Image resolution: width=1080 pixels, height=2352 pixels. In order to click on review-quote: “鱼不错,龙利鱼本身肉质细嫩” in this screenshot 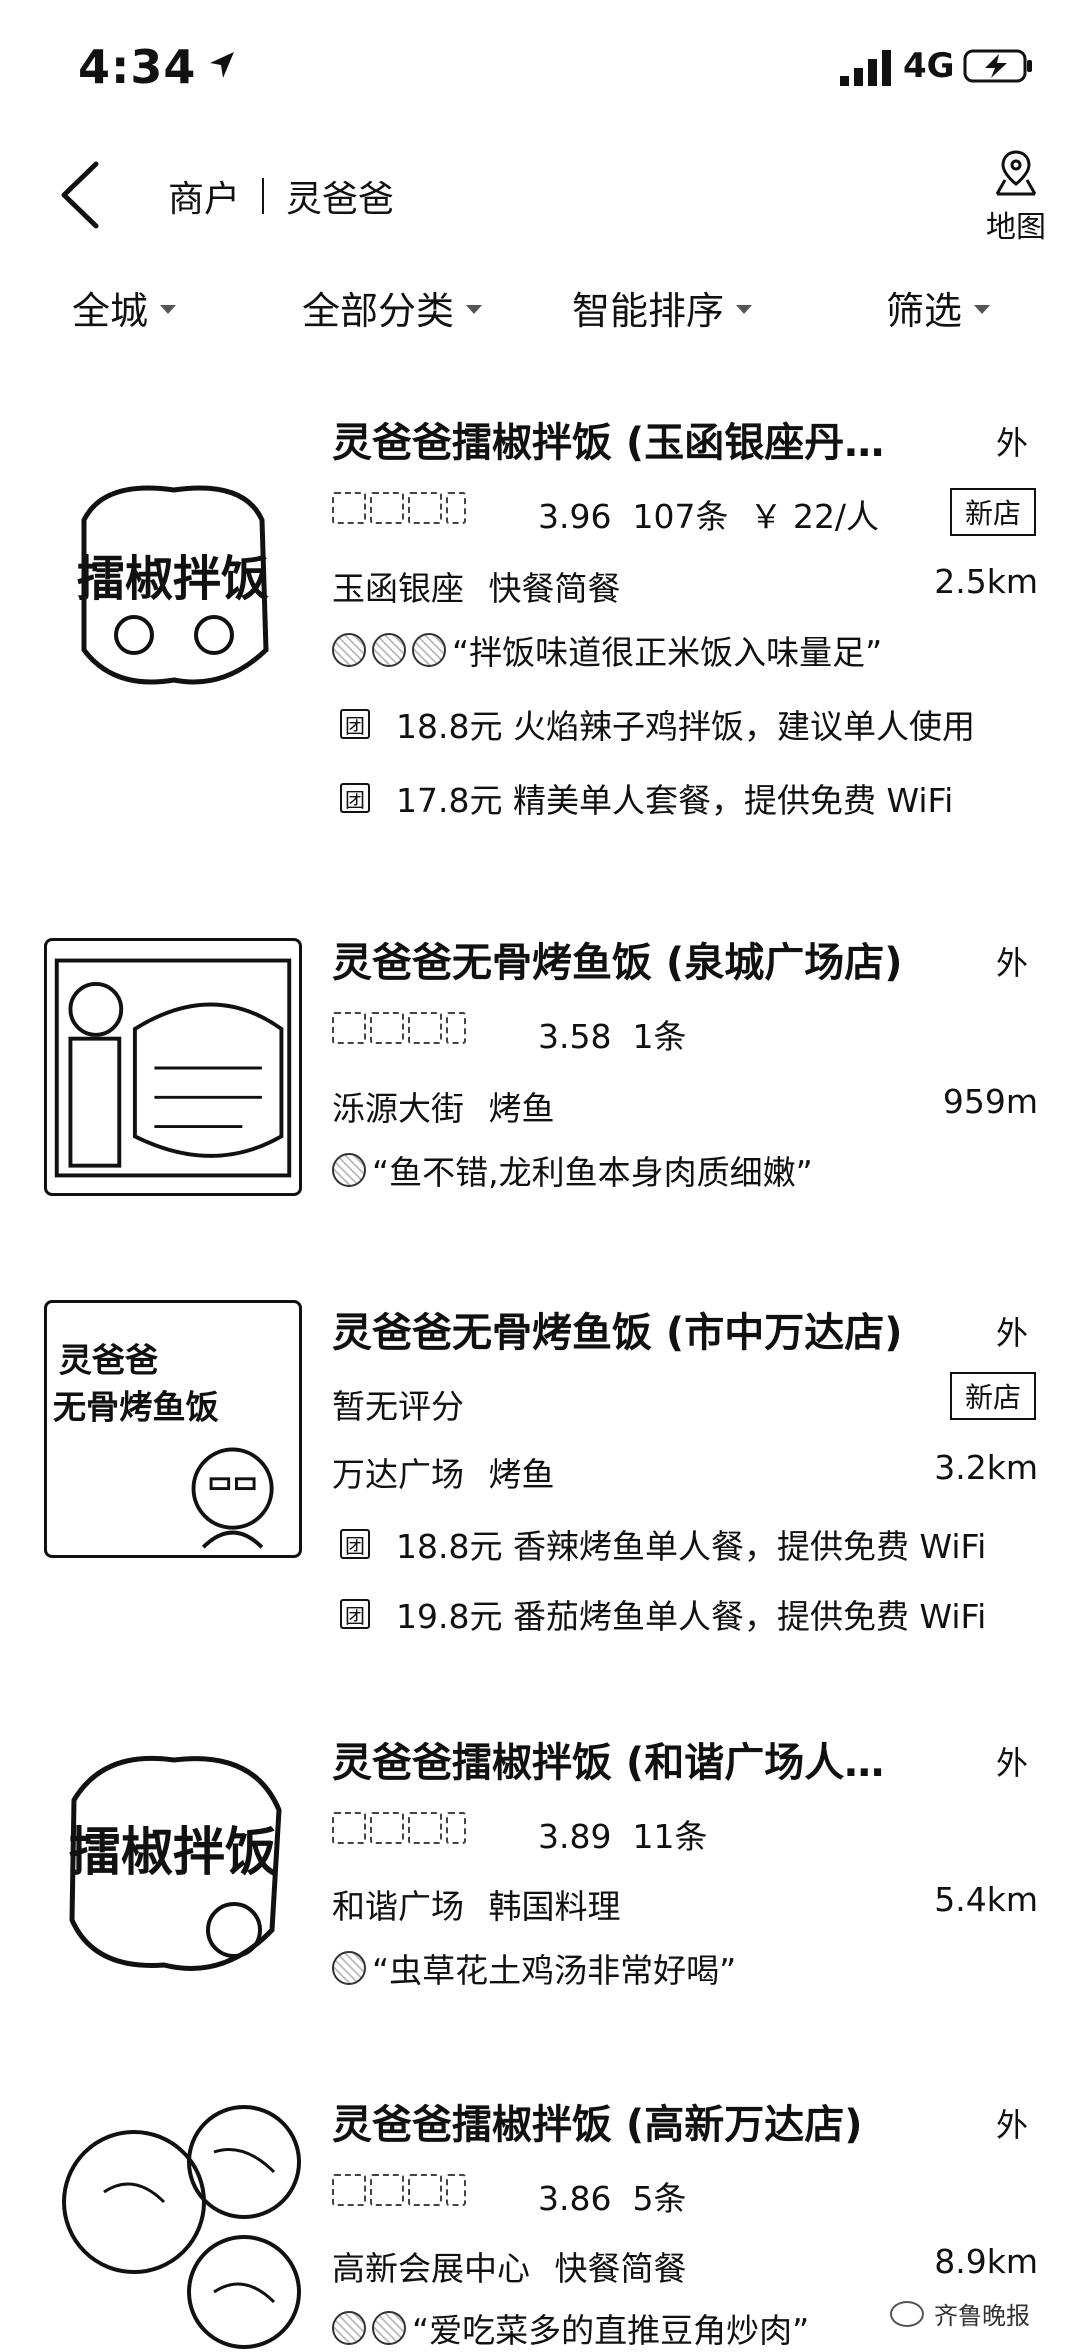, I will do `click(592, 1172)`.